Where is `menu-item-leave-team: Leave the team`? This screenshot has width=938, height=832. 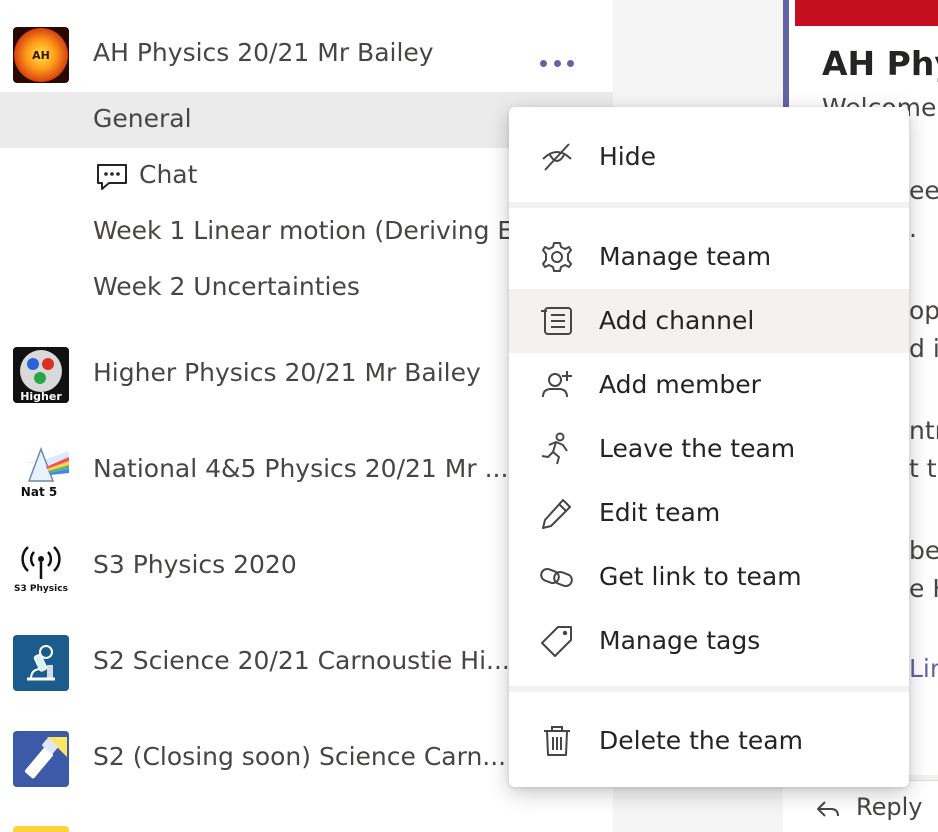 menu-item-leave-team: Leave the team is located at coordinates (709, 449).